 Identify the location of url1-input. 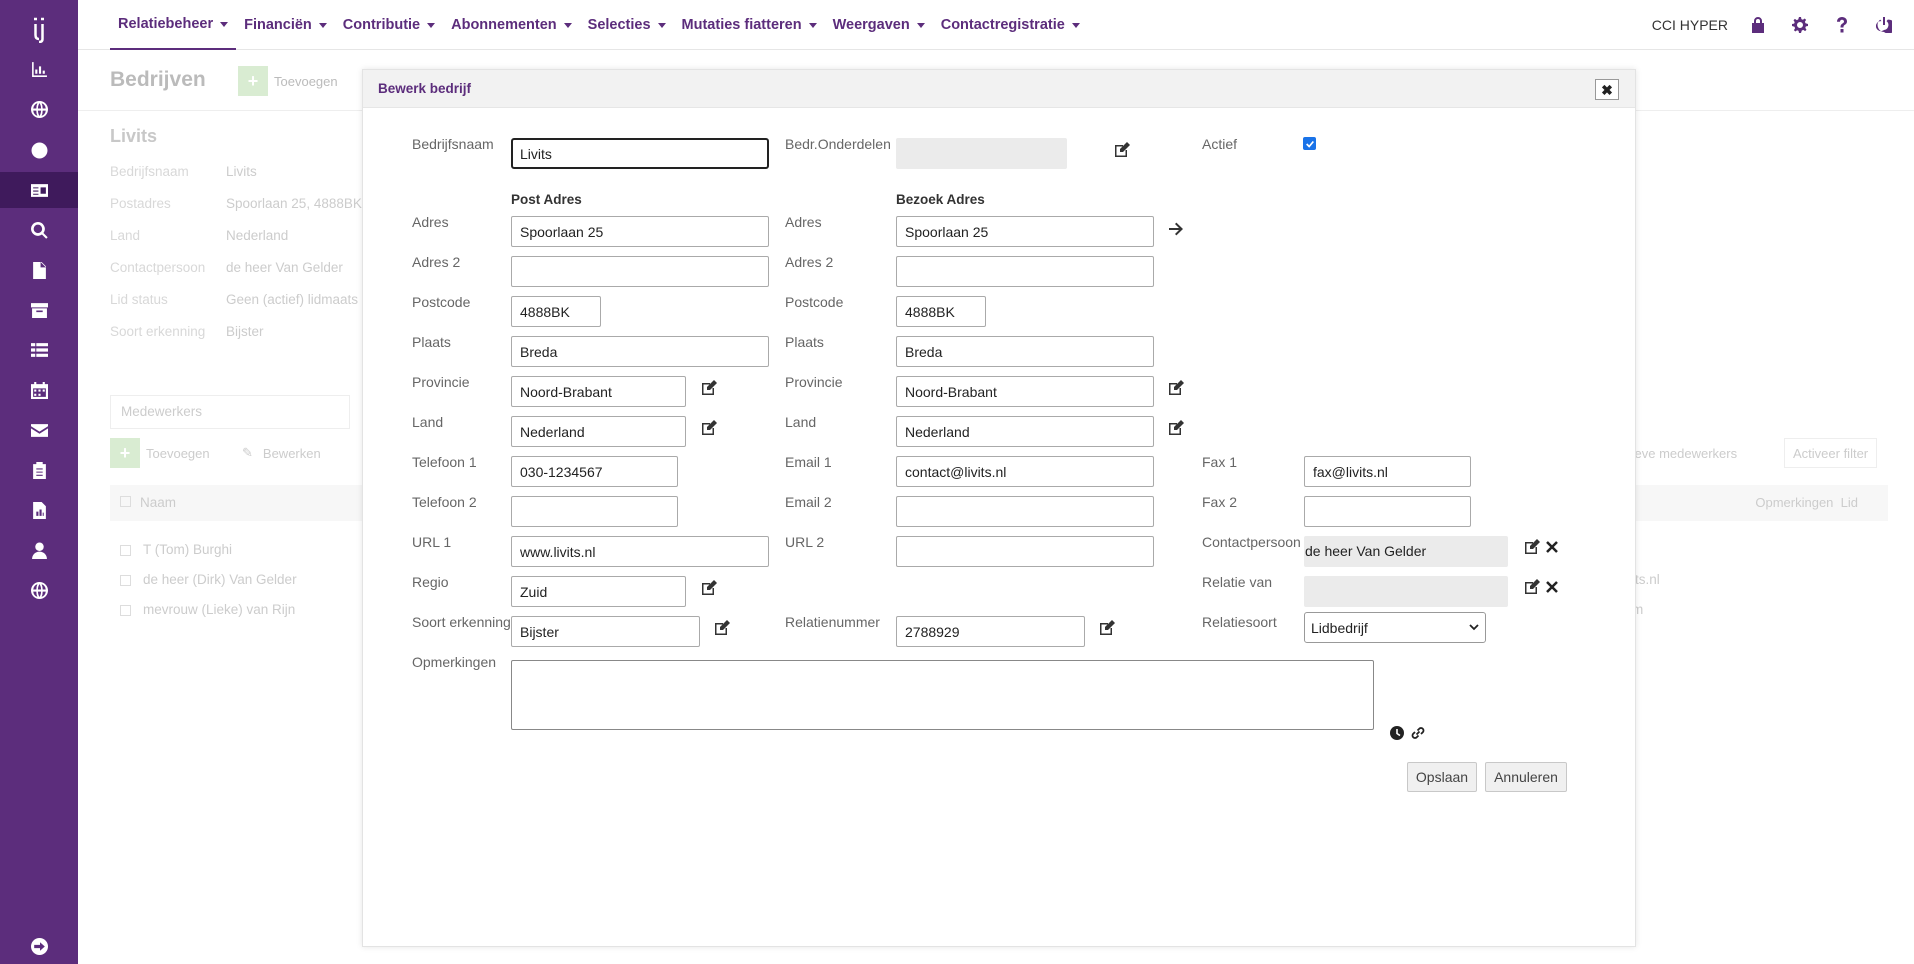
(640, 551).